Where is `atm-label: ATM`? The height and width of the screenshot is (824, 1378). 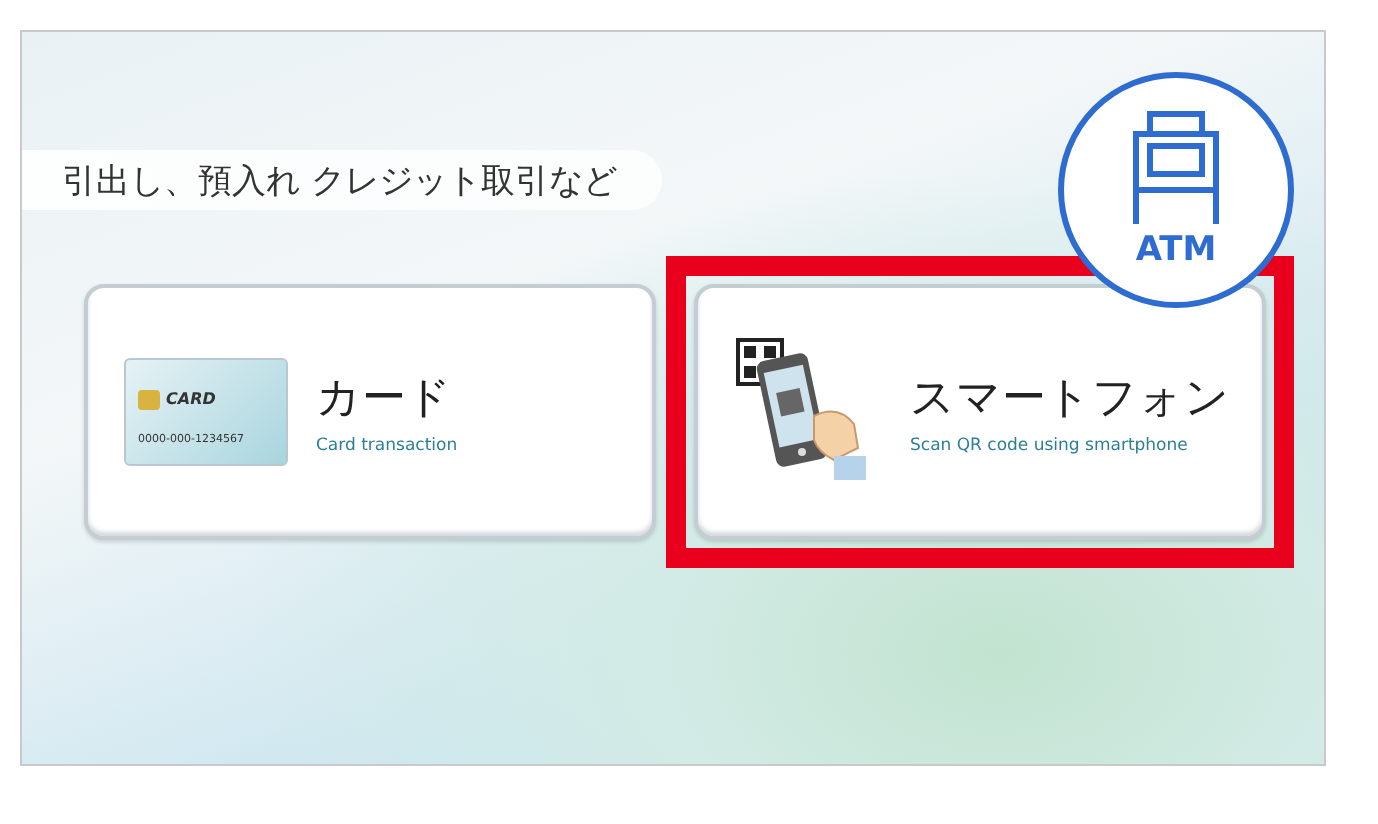 atm-label: ATM is located at coordinates (1176, 250).